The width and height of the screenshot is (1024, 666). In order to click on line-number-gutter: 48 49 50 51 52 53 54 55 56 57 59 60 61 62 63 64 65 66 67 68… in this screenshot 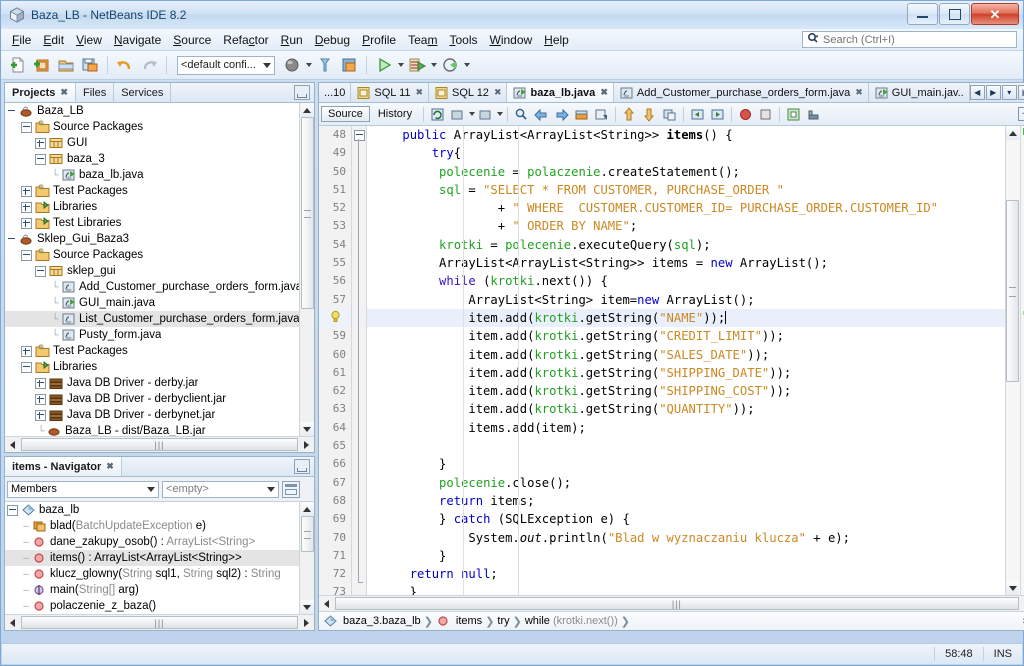, I will do `click(335, 360)`.